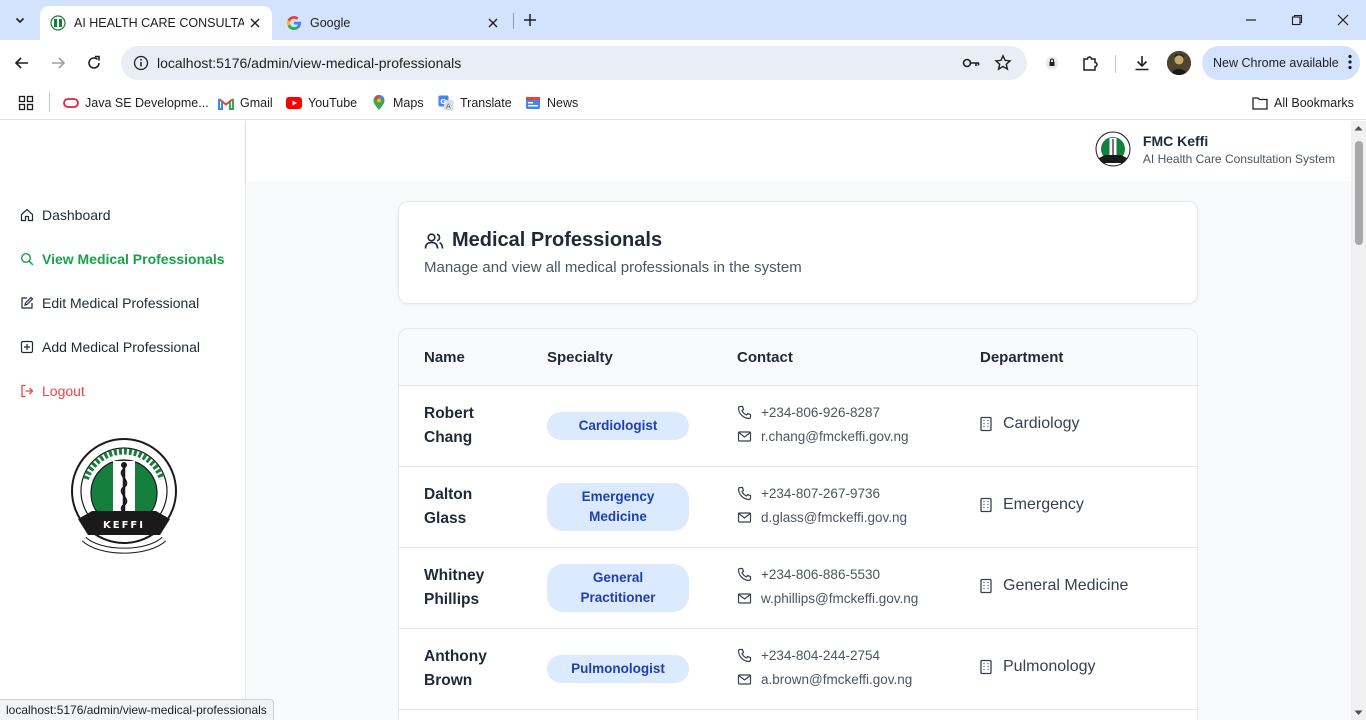  I want to click on page-title: Medical Professionals, so click(543, 240).